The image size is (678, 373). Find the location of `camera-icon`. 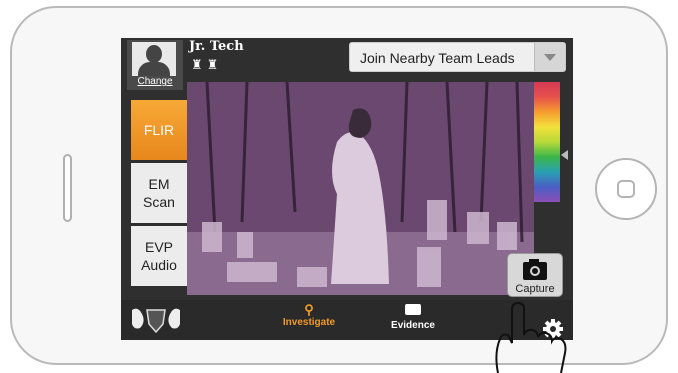

camera-icon is located at coordinates (535, 269).